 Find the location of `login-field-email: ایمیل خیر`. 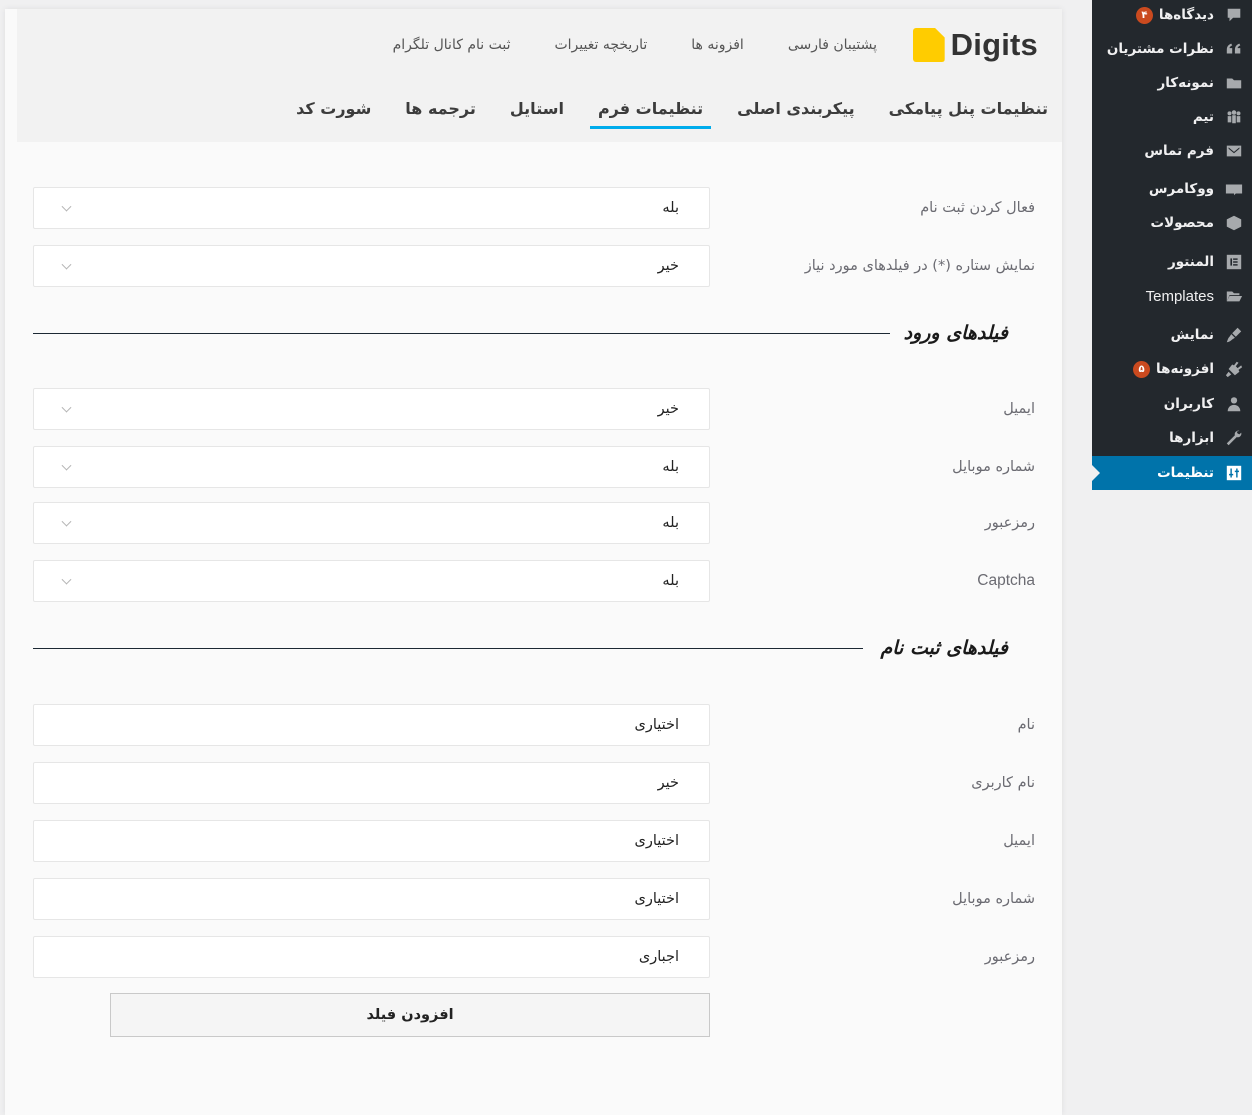

login-field-email: ایمیل خیر is located at coordinates (534, 409).